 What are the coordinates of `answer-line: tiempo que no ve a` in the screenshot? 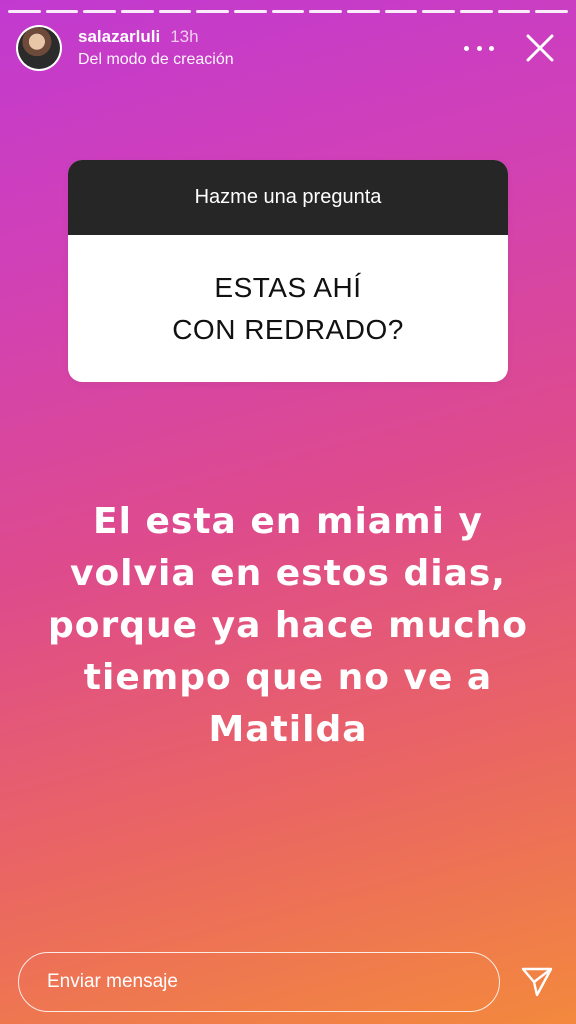 It's located at (288, 677).